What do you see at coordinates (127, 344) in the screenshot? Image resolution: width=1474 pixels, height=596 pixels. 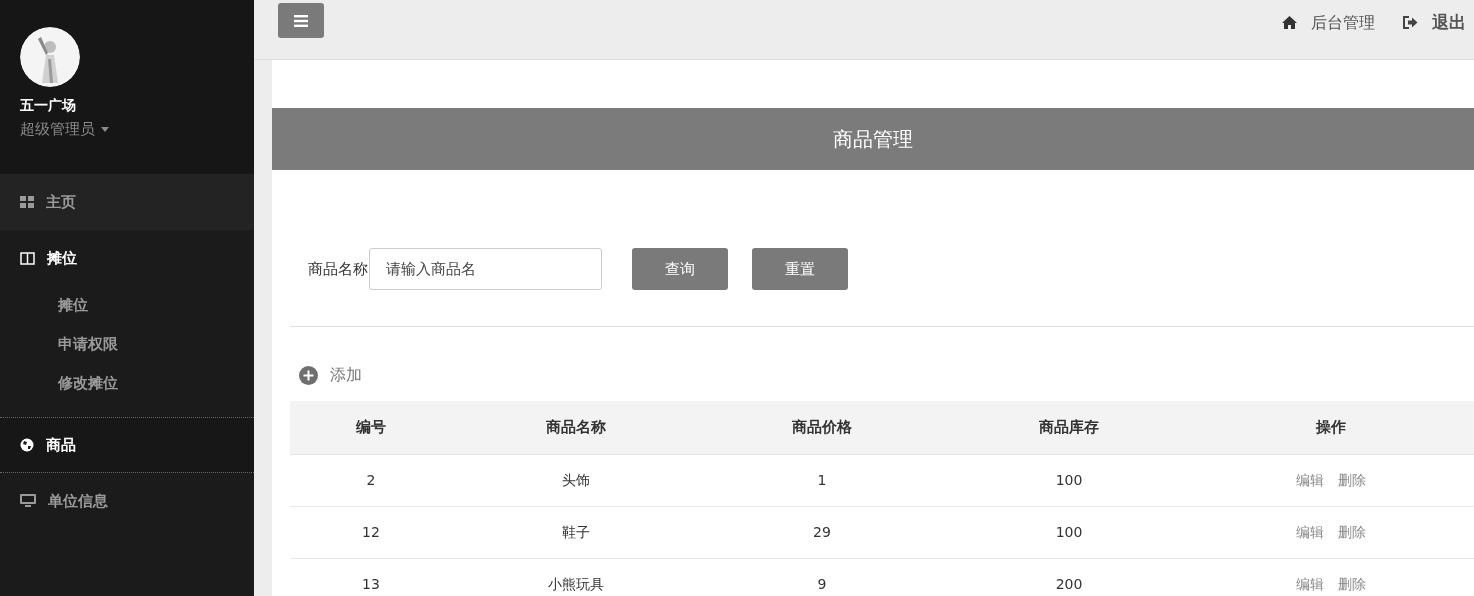 I see `submenu-item: 申请权限` at bounding box center [127, 344].